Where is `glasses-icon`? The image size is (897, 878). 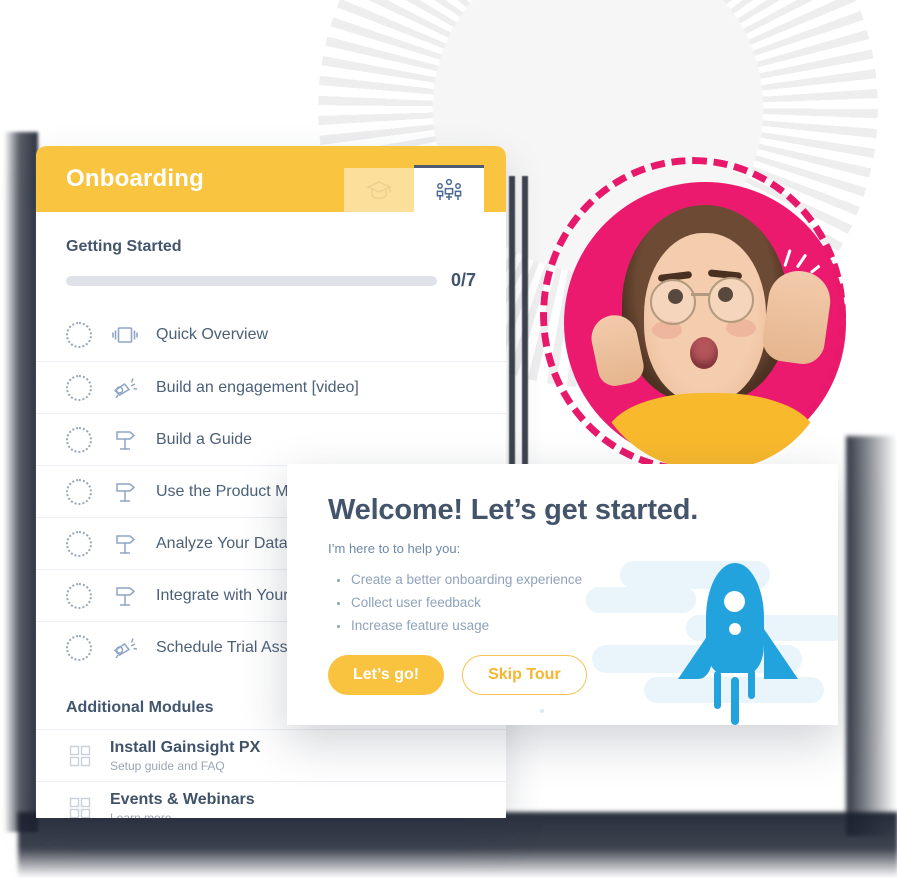 glasses-icon is located at coordinates (706, 301).